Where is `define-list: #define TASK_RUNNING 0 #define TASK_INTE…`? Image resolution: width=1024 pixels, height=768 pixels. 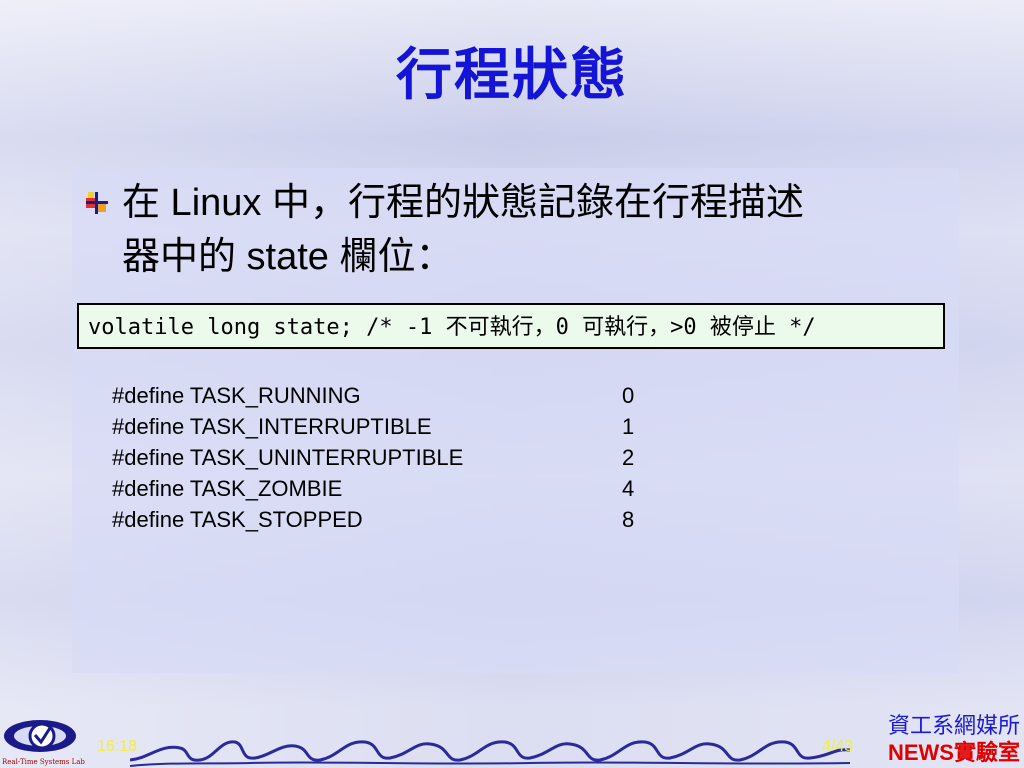
define-list: #define TASK_RUNNING 0 #define TASK_INTE… is located at coordinates (392, 457).